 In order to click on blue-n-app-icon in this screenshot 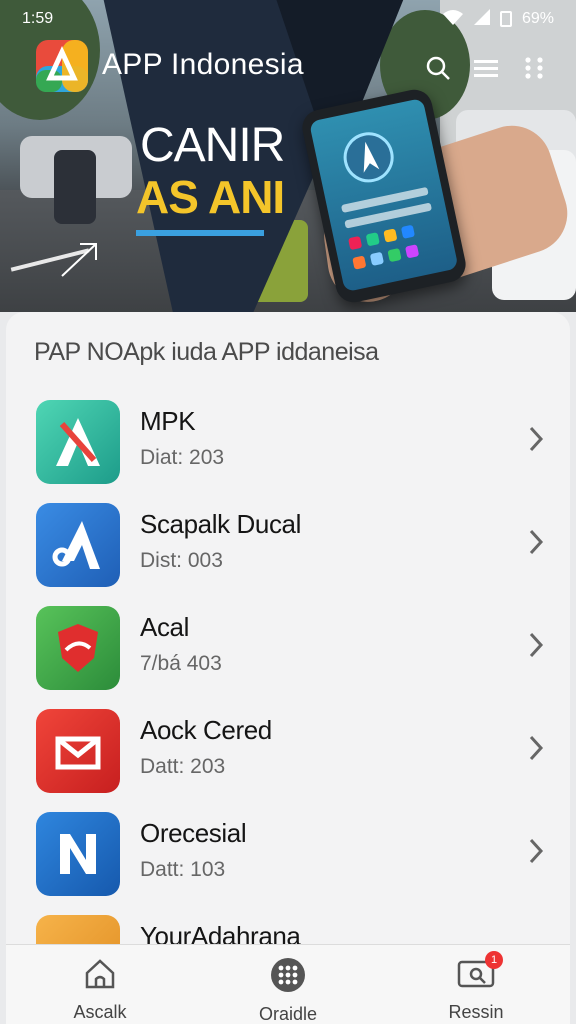, I will do `click(78, 854)`.